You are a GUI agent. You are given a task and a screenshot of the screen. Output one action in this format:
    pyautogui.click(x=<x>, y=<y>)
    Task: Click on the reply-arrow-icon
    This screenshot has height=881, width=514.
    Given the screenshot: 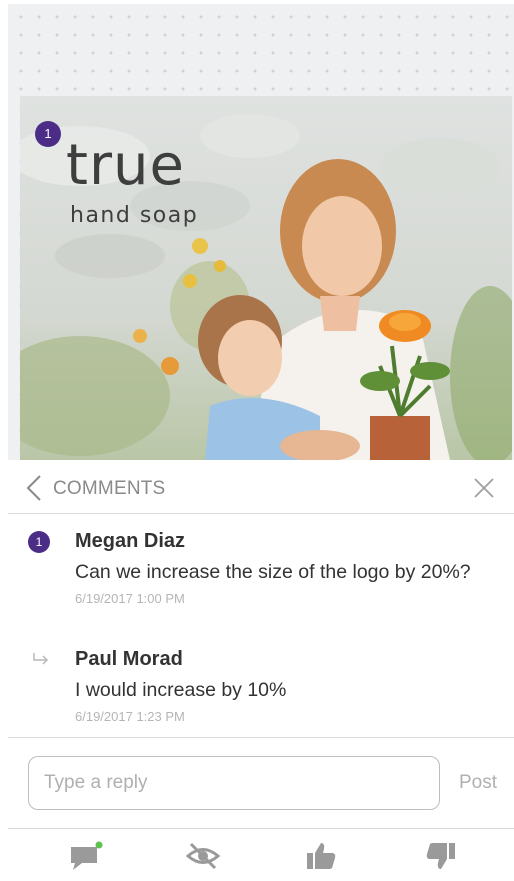 What is the action you would take?
    pyautogui.click(x=41, y=659)
    